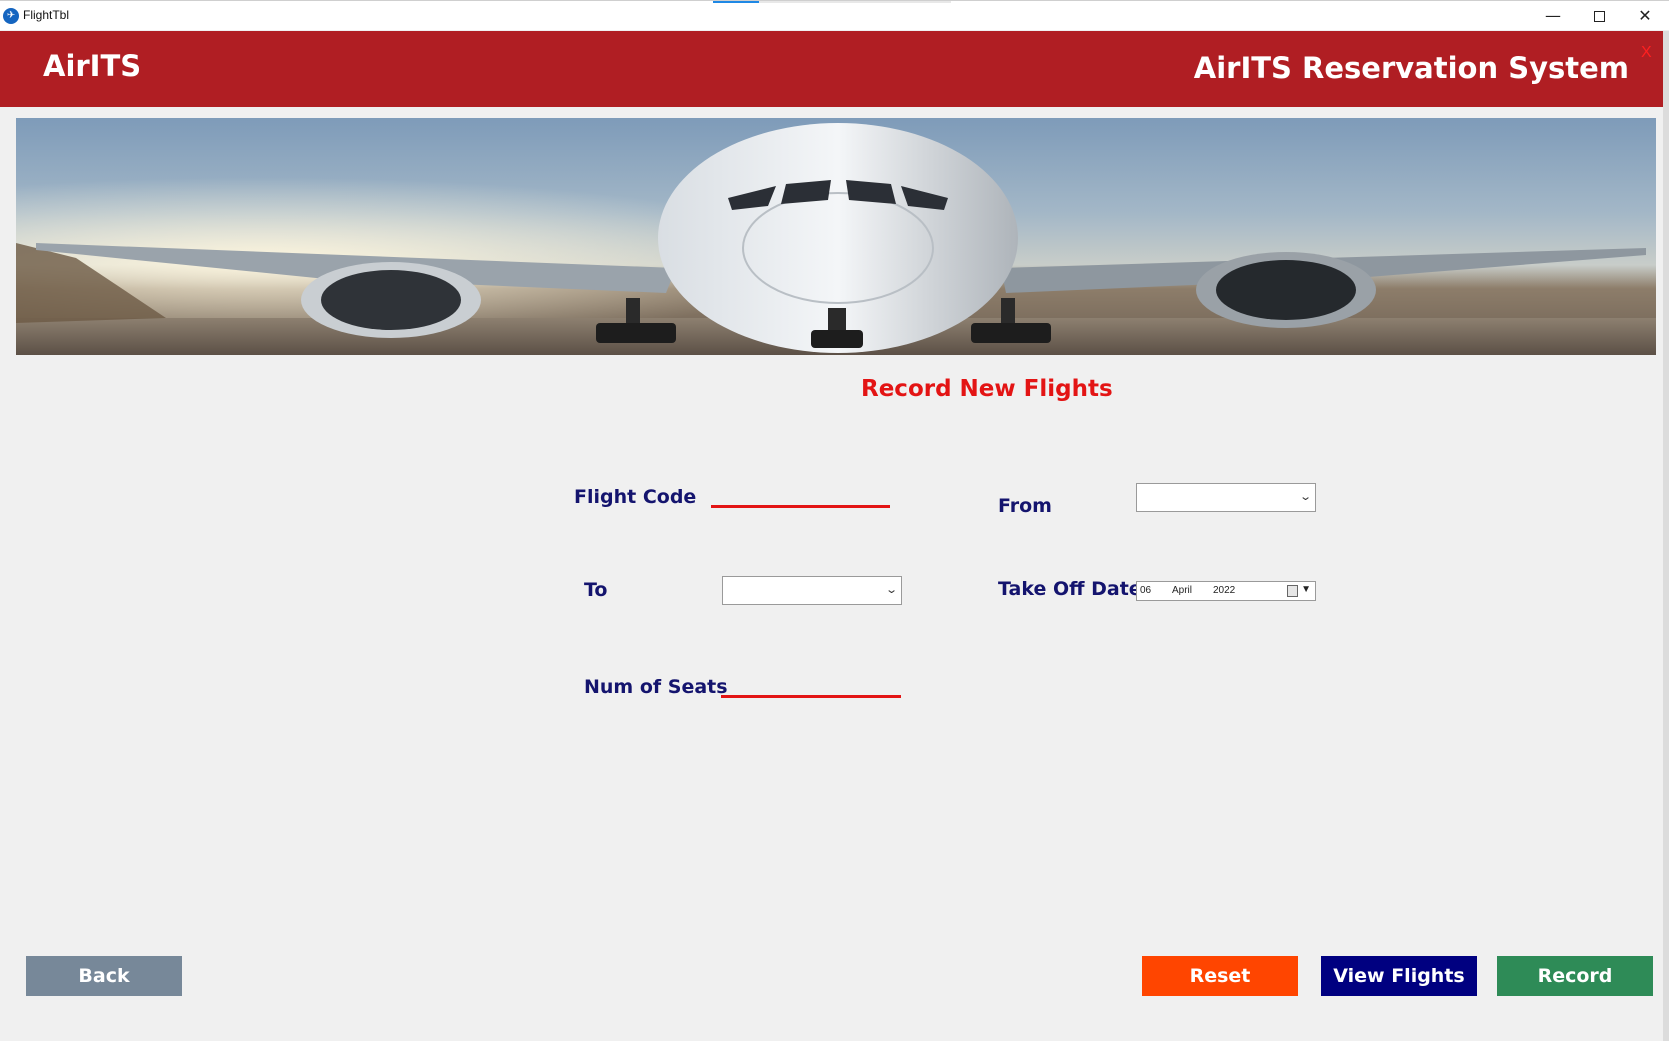 Image resolution: width=1669 pixels, height=1041 pixels. What do you see at coordinates (834, 15) in the screenshot?
I see `window-titlebar: ✈ FlightTbl — ✕` at bounding box center [834, 15].